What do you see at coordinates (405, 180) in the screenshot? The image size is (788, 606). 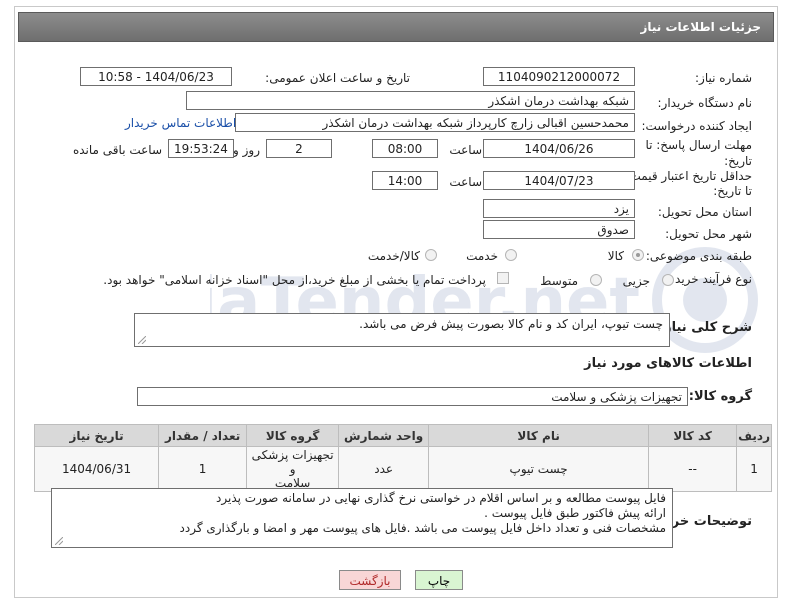 I see `price-validity-time-field: 14:00` at bounding box center [405, 180].